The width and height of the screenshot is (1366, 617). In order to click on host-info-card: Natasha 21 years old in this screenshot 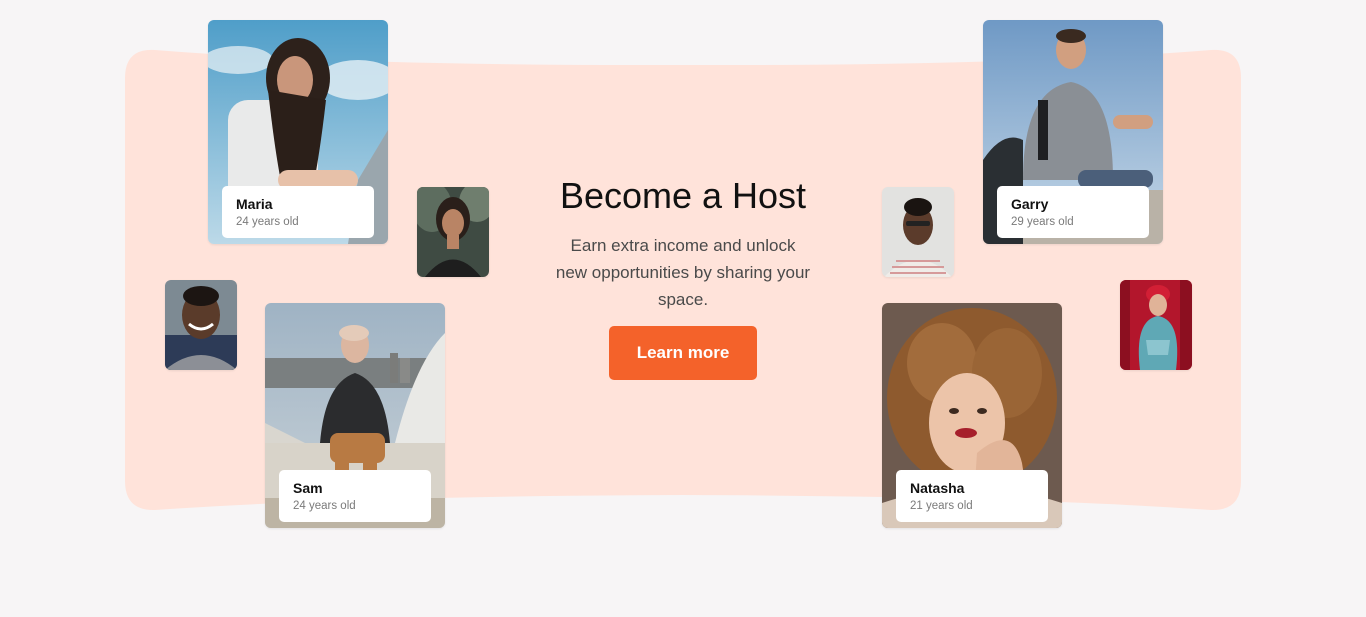, I will do `click(972, 496)`.